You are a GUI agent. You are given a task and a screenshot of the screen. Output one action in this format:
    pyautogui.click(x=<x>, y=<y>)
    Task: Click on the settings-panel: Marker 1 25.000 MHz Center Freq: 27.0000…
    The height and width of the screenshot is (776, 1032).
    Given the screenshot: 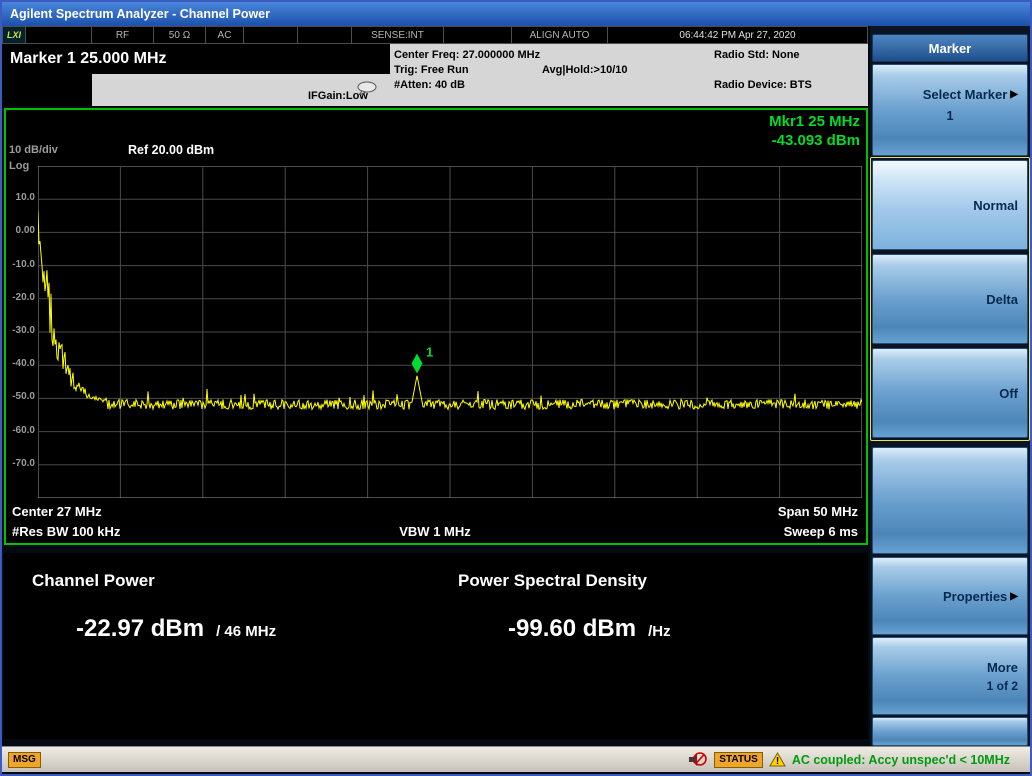 What is the action you would take?
    pyautogui.click(x=435, y=75)
    